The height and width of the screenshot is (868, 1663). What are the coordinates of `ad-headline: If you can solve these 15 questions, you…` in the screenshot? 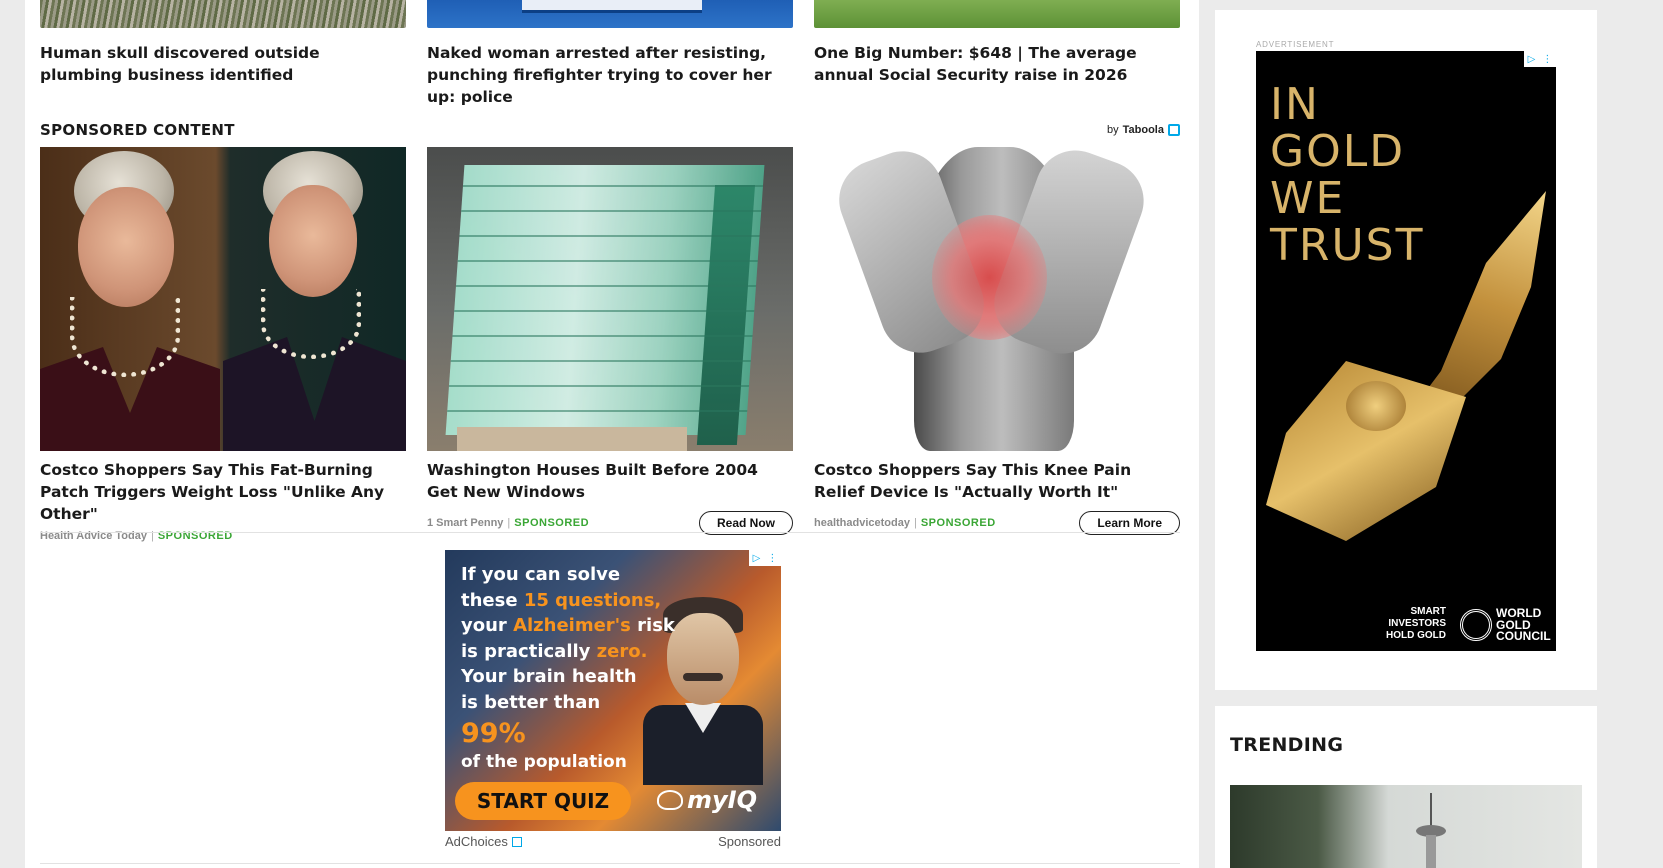 It's located at (568, 638).